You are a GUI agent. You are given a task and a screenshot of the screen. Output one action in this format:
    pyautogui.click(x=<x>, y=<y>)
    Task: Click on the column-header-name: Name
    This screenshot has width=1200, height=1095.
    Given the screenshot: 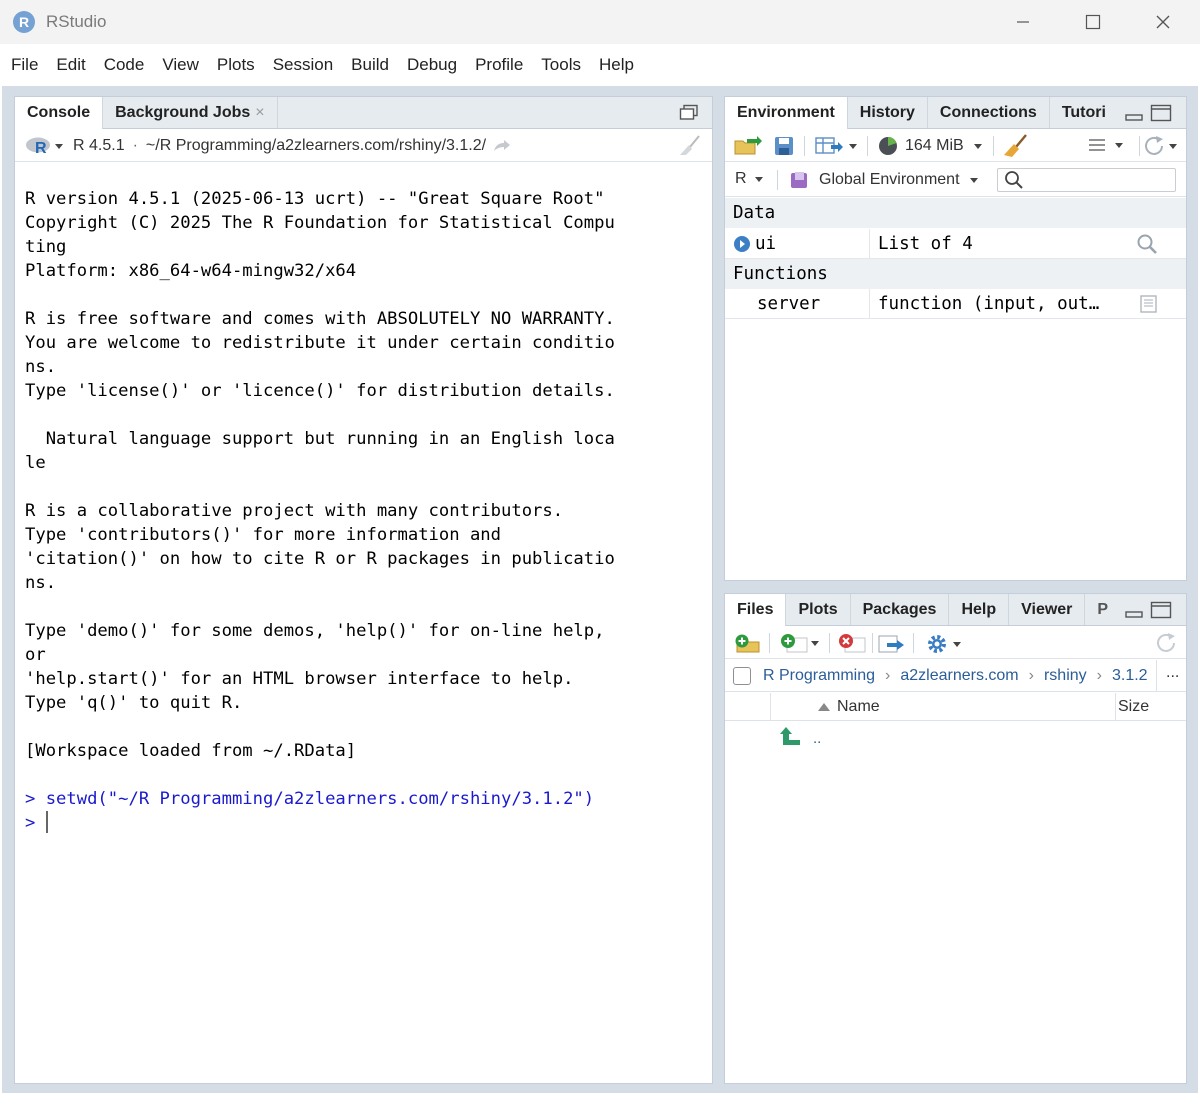 What is the action you would take?
    pyautogui.click(x=858, y=707)
    